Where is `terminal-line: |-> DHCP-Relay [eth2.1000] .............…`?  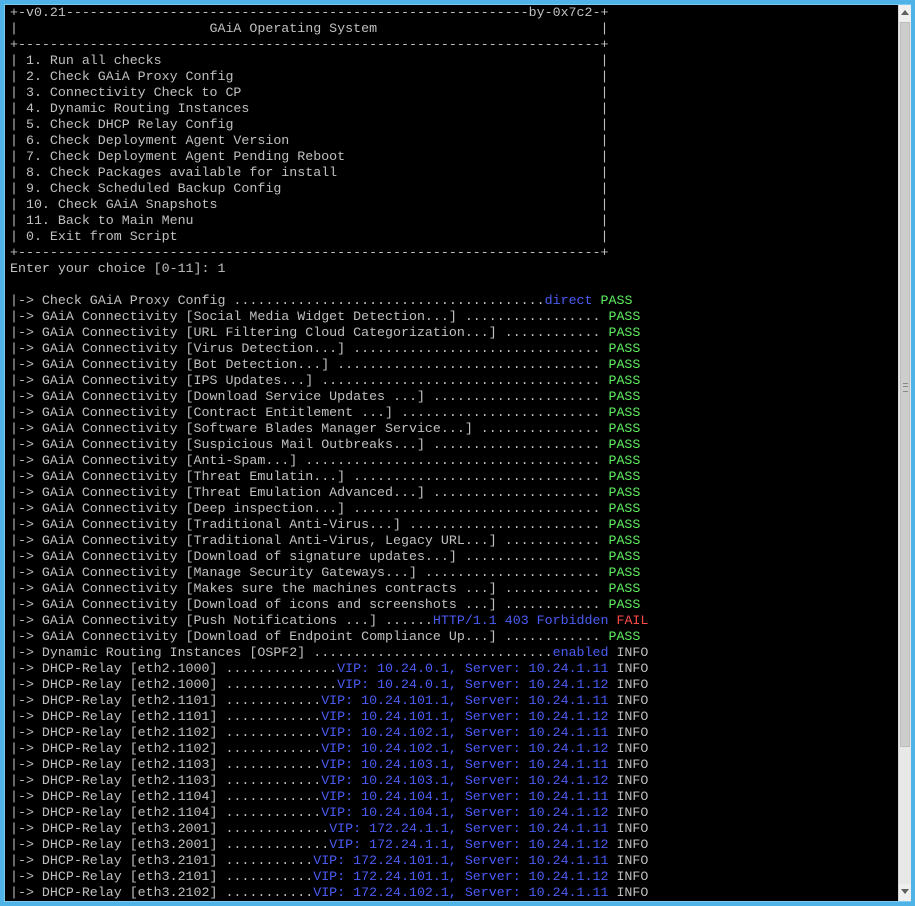
terminal-line: |-> DHCP-Relay [eth2.1000] .............… is located at coordinates (329, 669).